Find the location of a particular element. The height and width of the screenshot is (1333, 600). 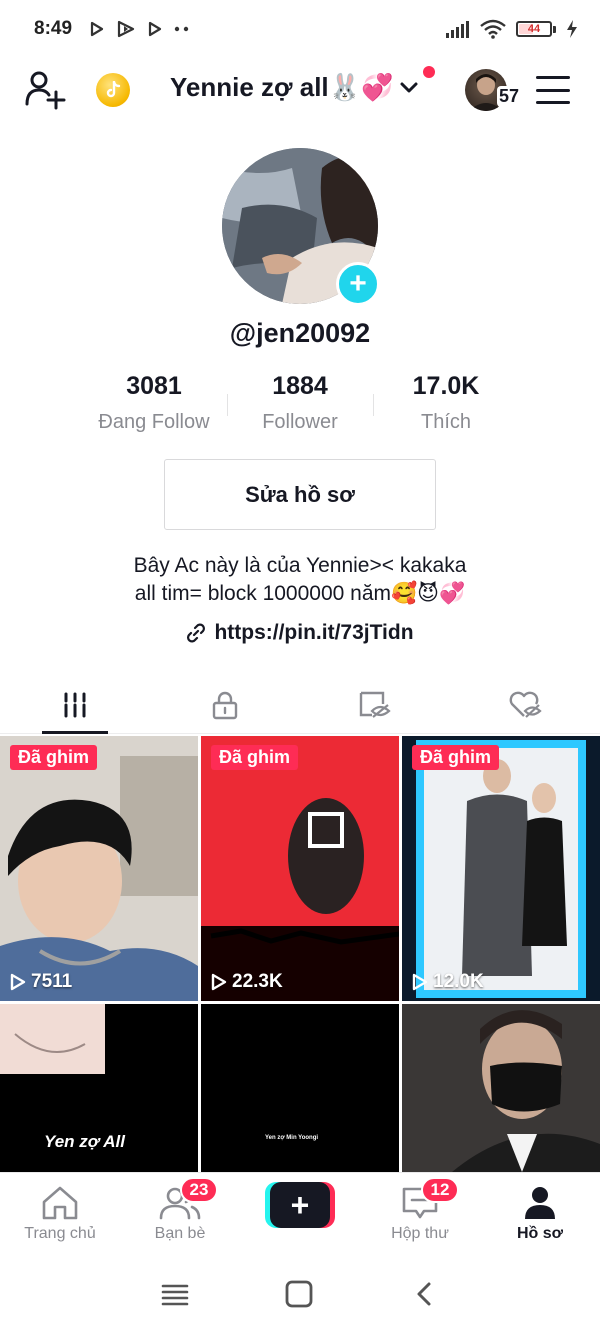

grid-videos-icon is located at coordinates (75, 705).